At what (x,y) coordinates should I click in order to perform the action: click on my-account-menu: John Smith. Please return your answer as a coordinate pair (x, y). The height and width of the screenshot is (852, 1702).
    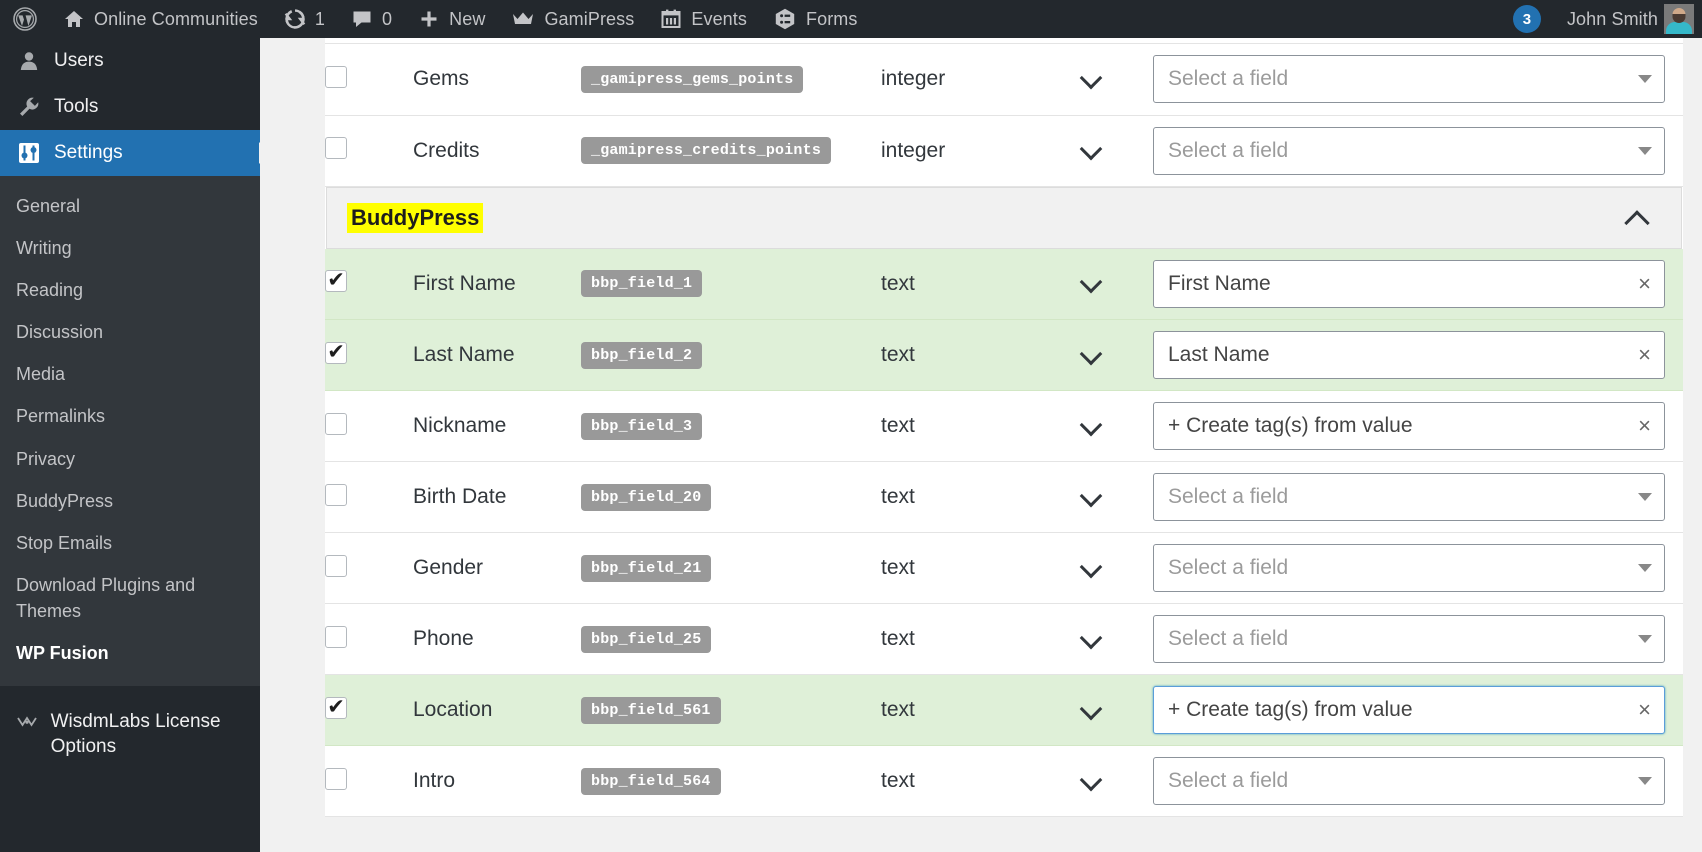
    Looking at the image, I should click on (1609, 19).